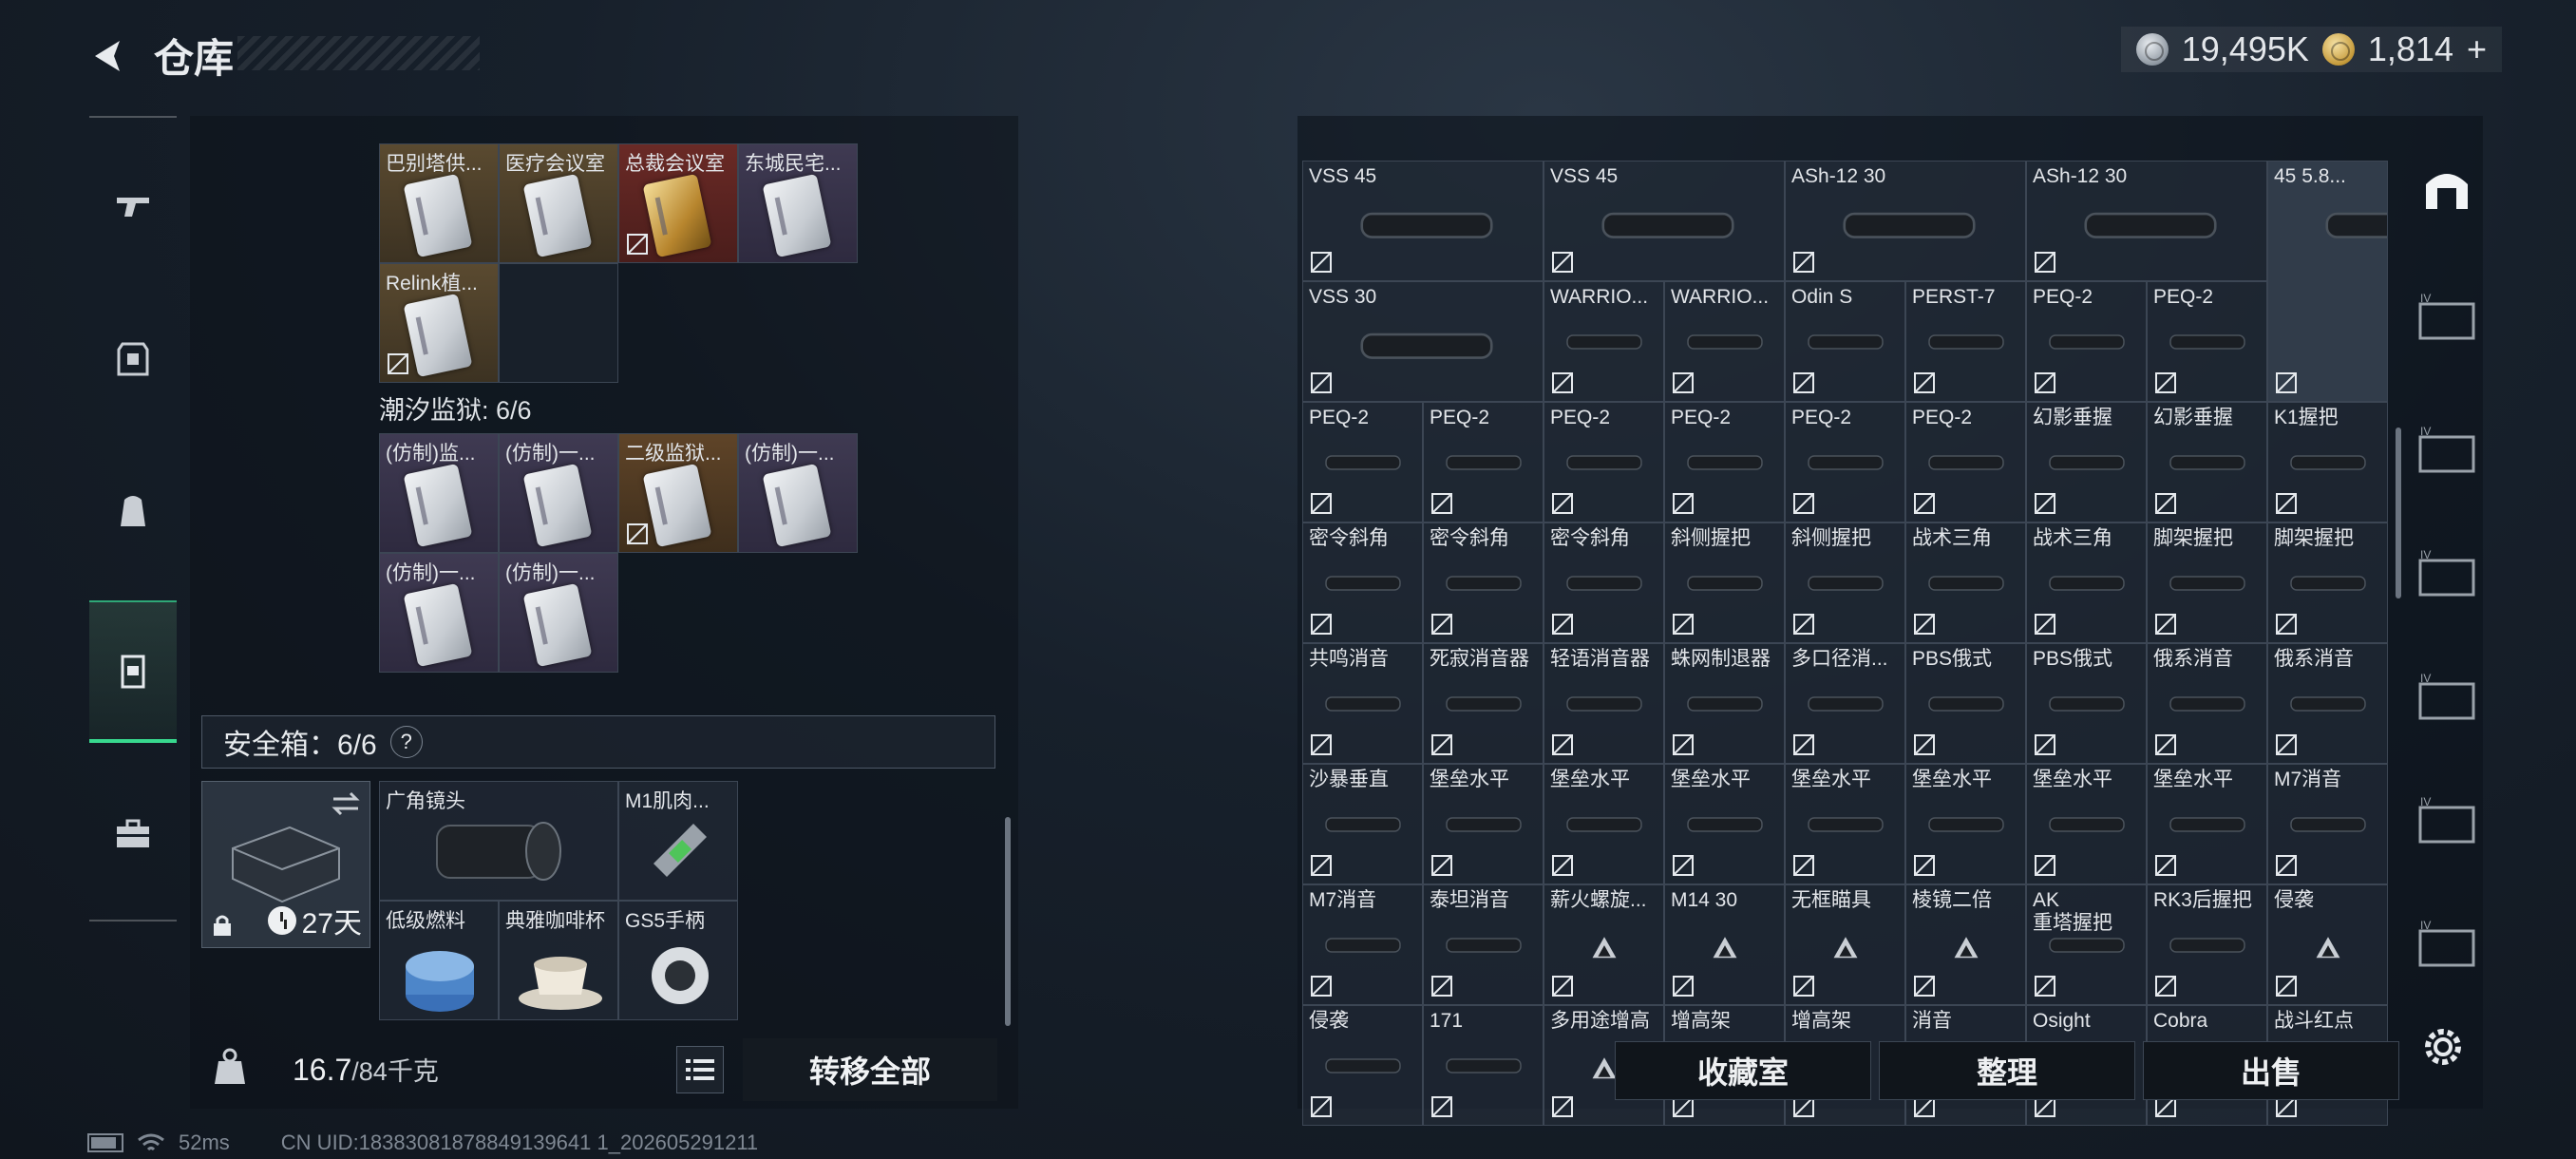  Describe the element at coordinates (558, 960) in the screenshot. I see `safe-item-coffee-cup: 典雅咖啡杯` at that location.